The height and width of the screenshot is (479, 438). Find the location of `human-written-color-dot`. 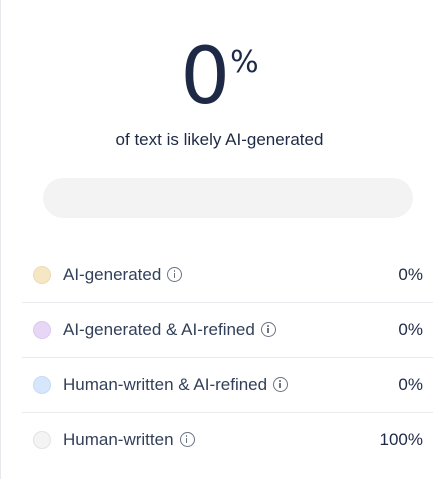

human-written-color-dot is located at coordinates (42, 440).